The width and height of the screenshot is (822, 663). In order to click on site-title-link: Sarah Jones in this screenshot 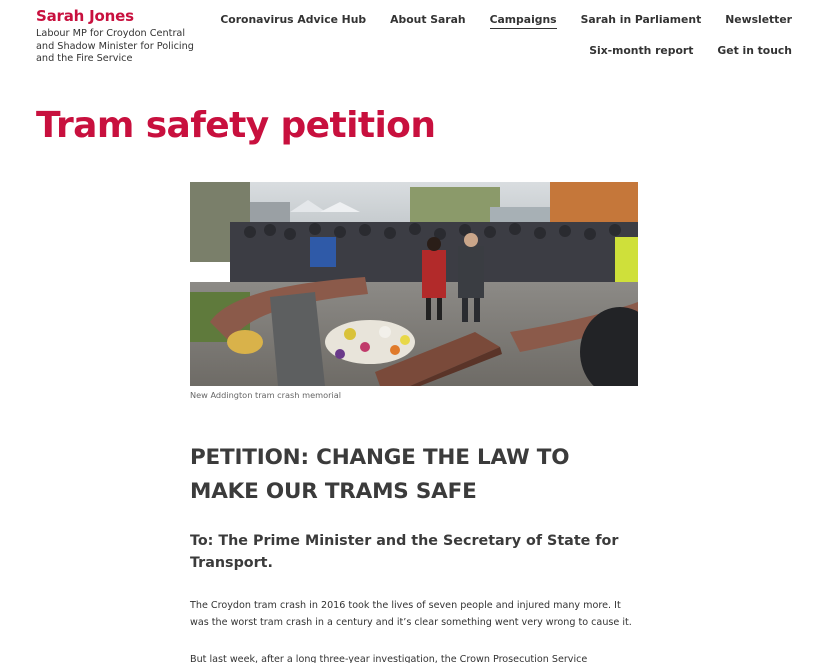, I will do `click(121, 16)`.